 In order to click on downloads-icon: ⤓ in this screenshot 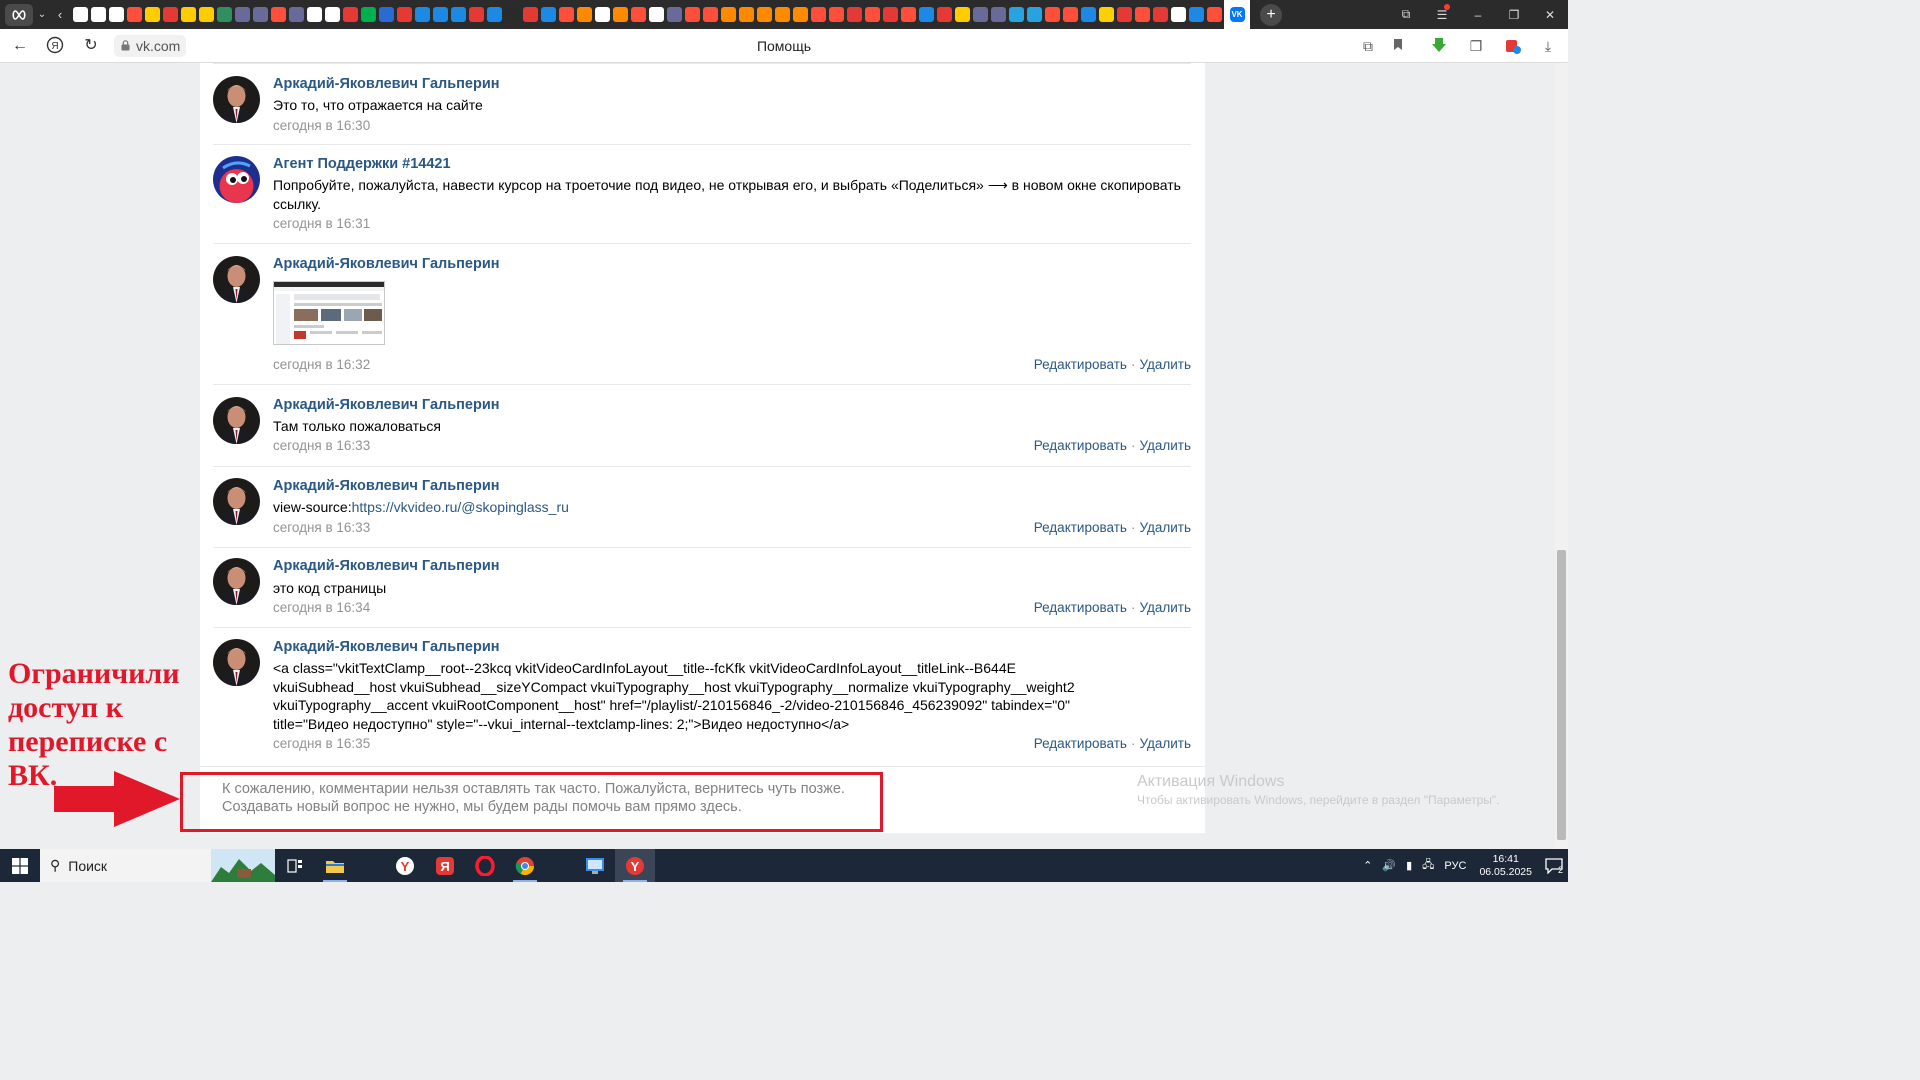, I will do `click(1548, 46)`.